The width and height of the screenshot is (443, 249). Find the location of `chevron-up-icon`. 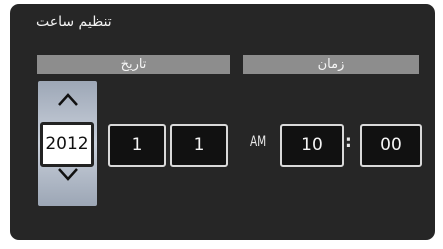

chevron-up-icon is located at coordinates (67, 99).